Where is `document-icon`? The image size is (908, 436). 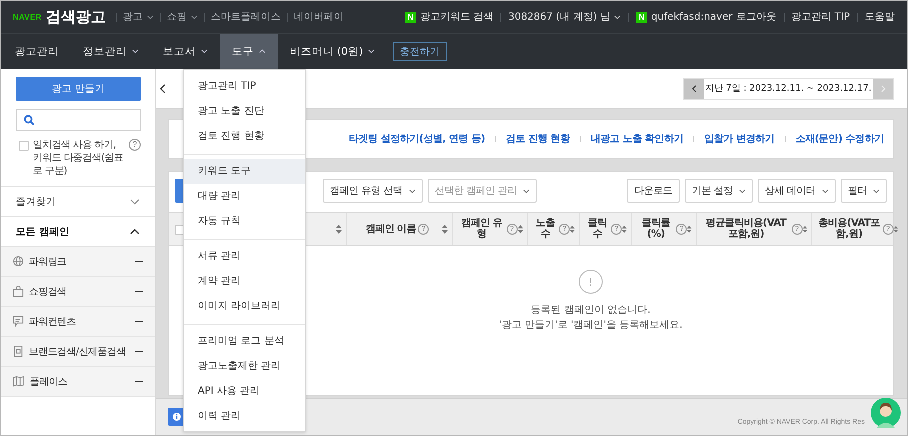 document-icon is located at coordinates (18, 351).